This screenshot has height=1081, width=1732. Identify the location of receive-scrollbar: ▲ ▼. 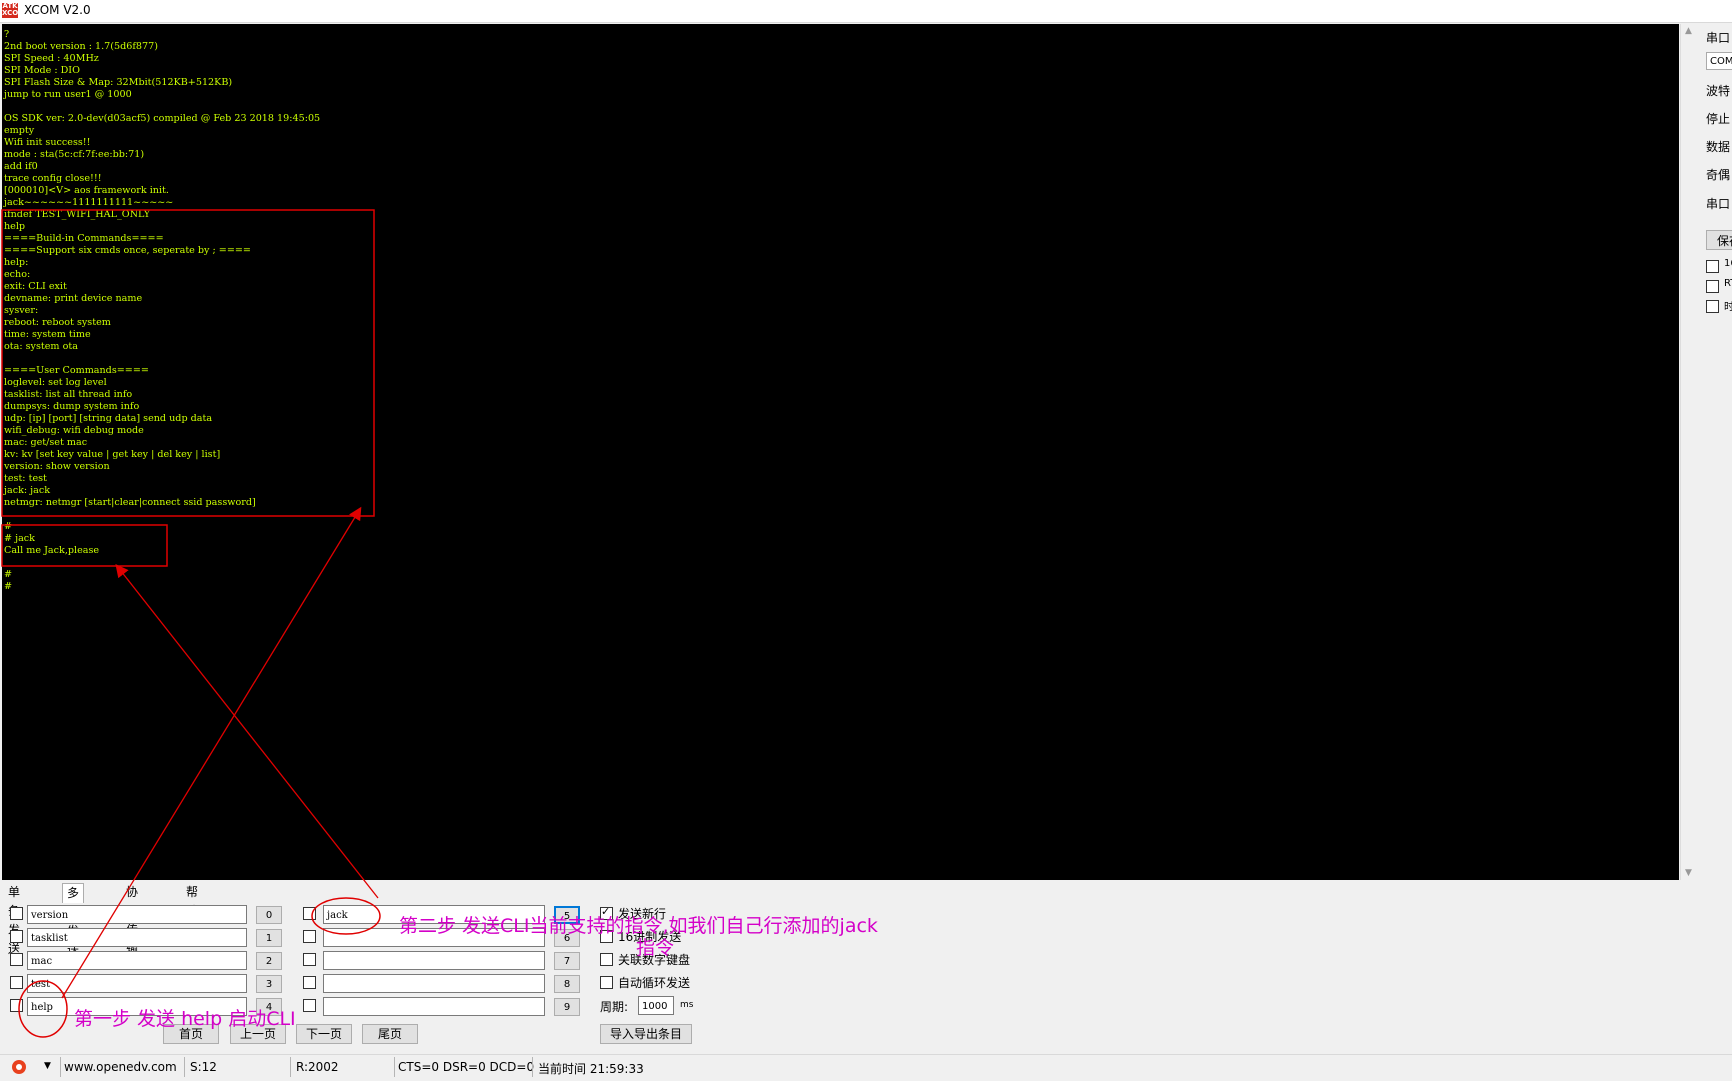
(1688, 452).